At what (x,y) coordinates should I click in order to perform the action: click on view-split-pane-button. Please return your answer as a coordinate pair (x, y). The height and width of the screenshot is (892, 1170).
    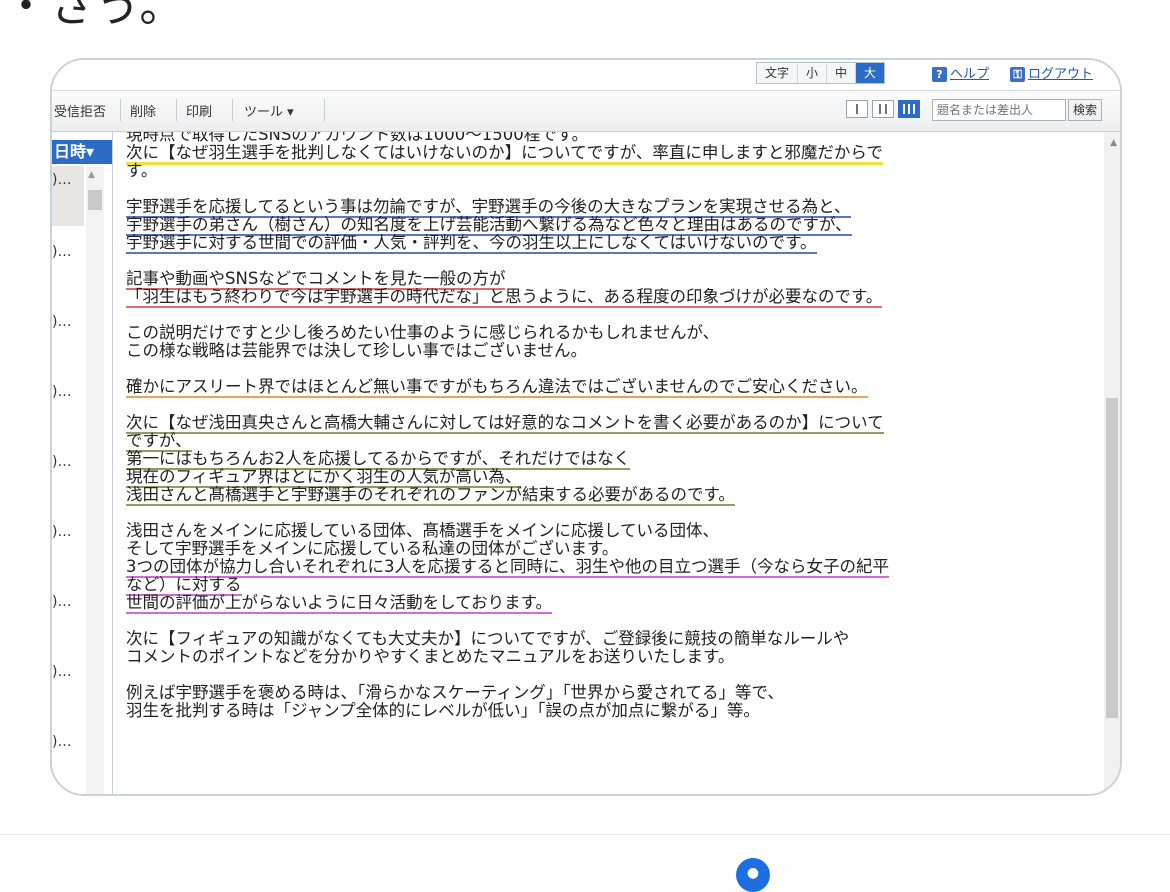
    Looking at the image, I should click on (883, 109).